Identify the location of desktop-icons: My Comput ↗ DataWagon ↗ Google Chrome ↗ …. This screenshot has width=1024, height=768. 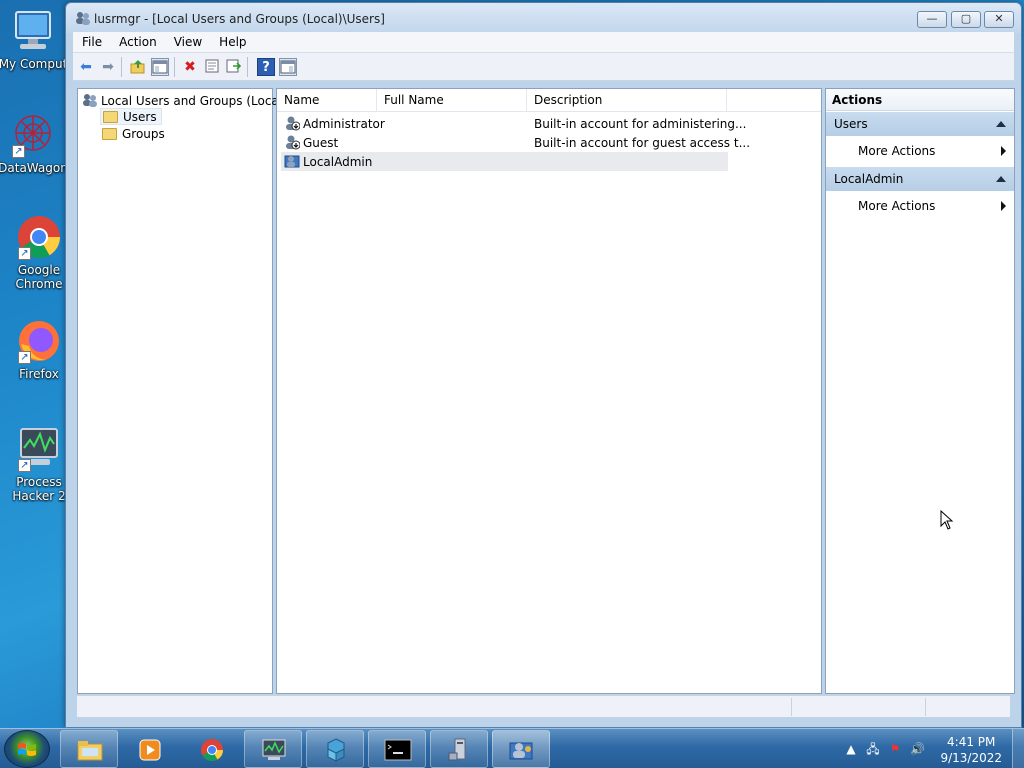
(34, 364).